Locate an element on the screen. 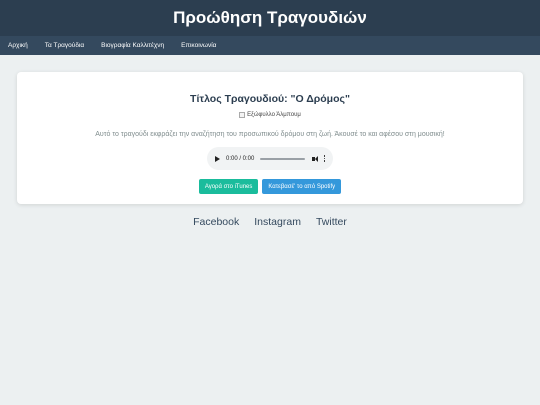  social-link-twitter: Twitter is located at coordinates (331, 222).